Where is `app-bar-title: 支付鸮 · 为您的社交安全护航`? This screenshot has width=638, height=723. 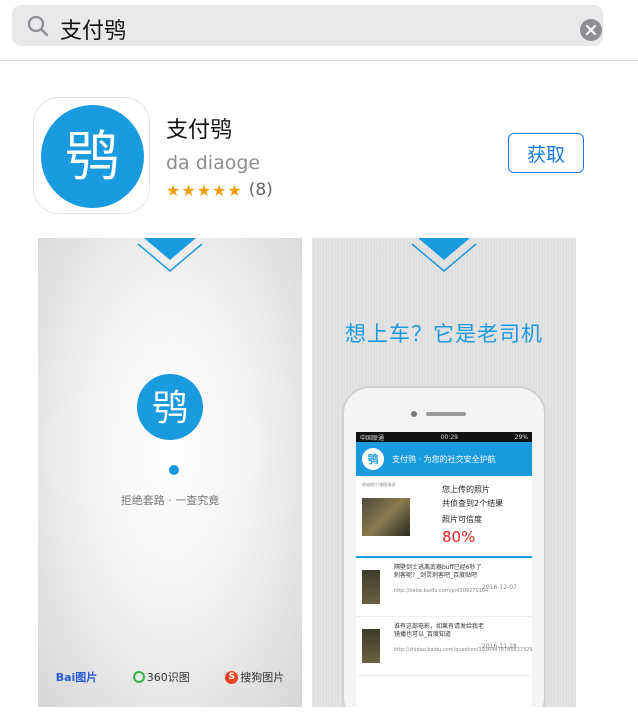
app-bar-title: 支付鸮 · 为您的社交安全护航 is located at coordinates (444, 459).